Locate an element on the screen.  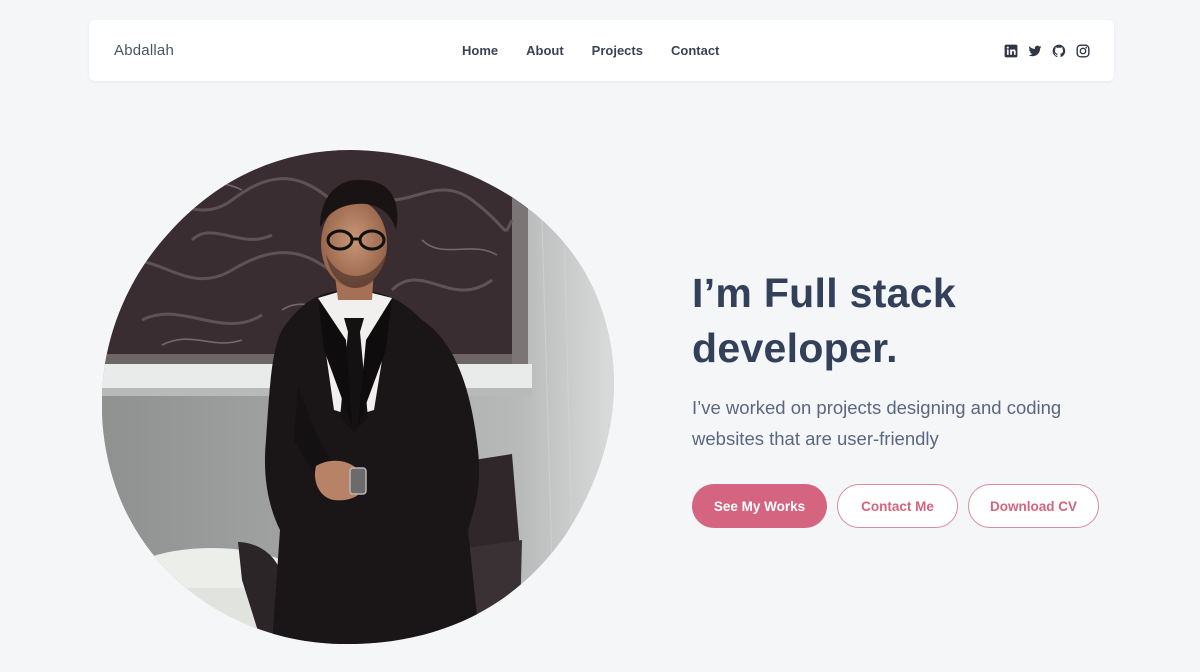
navbar: Abdallah Home About Projects Contact is located at coordinates (601, 50).